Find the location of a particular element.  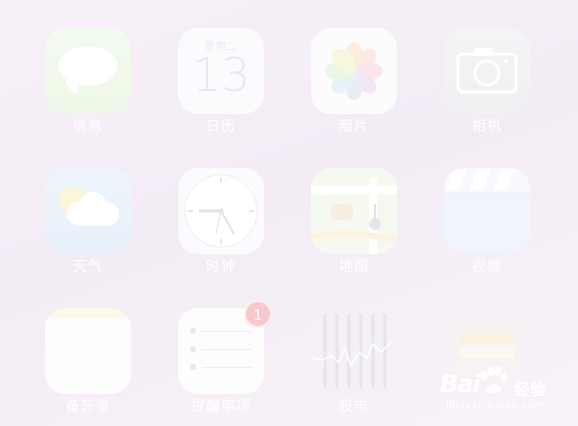

app-clock: 时钟 is located at coordinates (221, 222).